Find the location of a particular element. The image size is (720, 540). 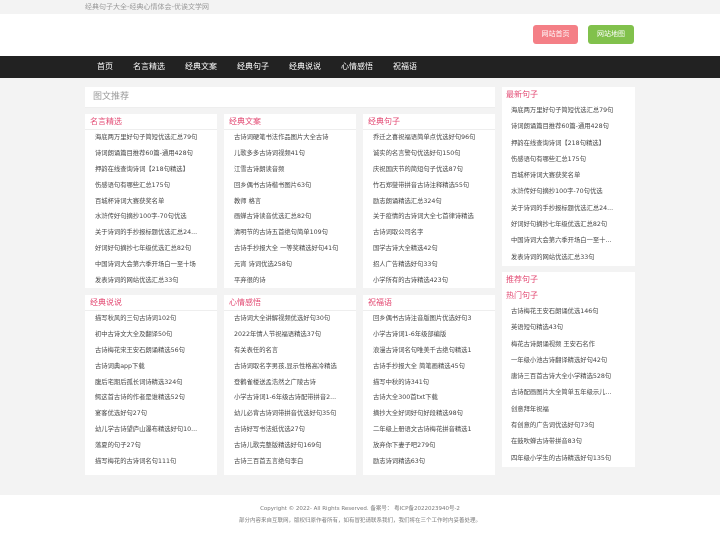

nav-item: 祝福语 is located at coordinates (405, 67).